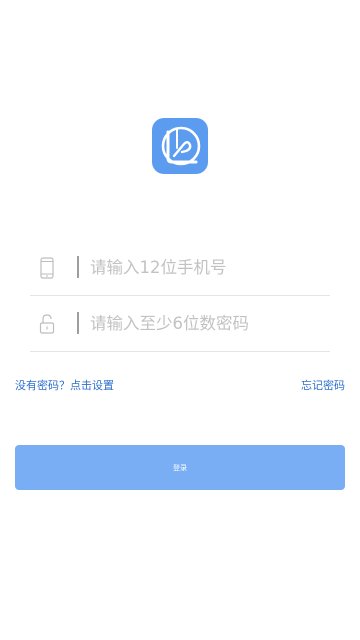 Image resolution: width=360 pixels, height=640 pixels. I want to click on login-button: 登录, so click(180, 467).